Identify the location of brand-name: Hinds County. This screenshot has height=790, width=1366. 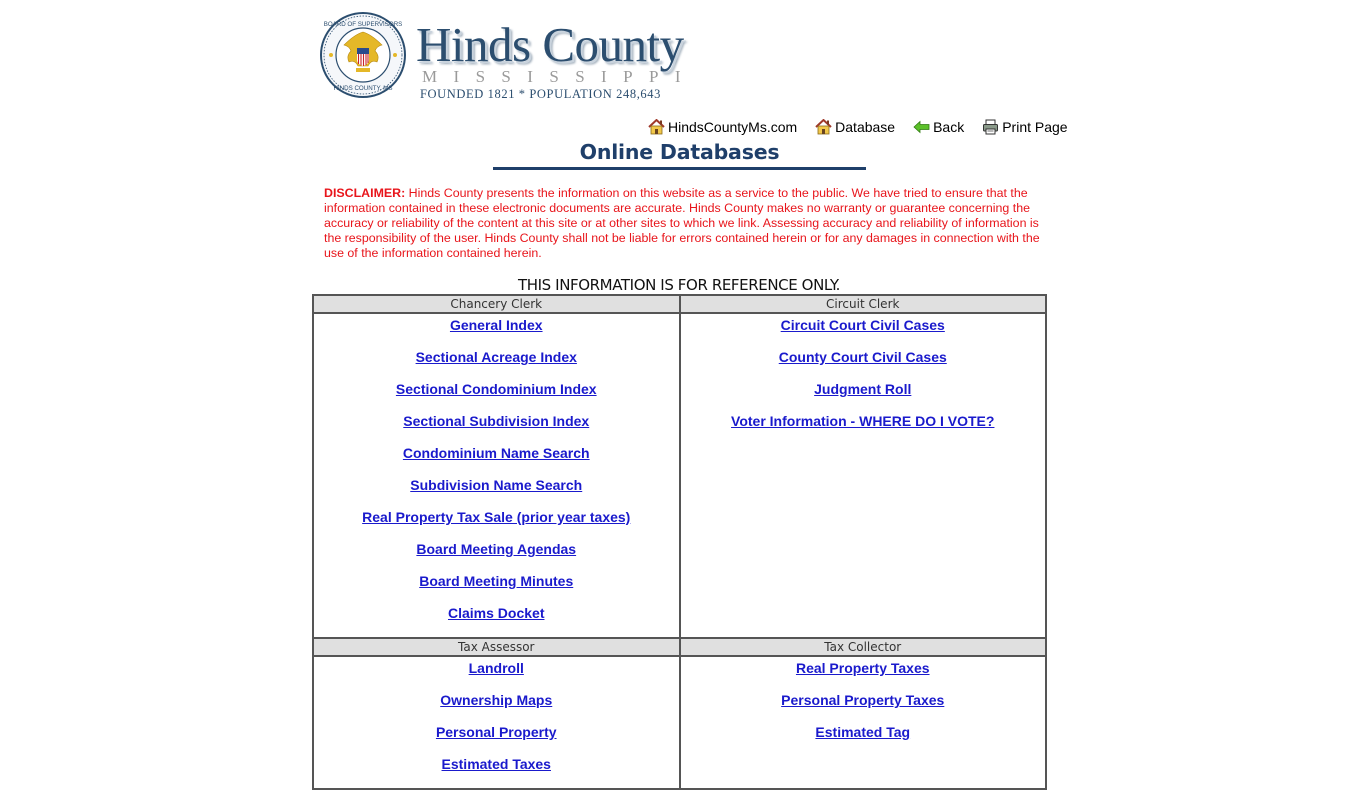
(550, 44).